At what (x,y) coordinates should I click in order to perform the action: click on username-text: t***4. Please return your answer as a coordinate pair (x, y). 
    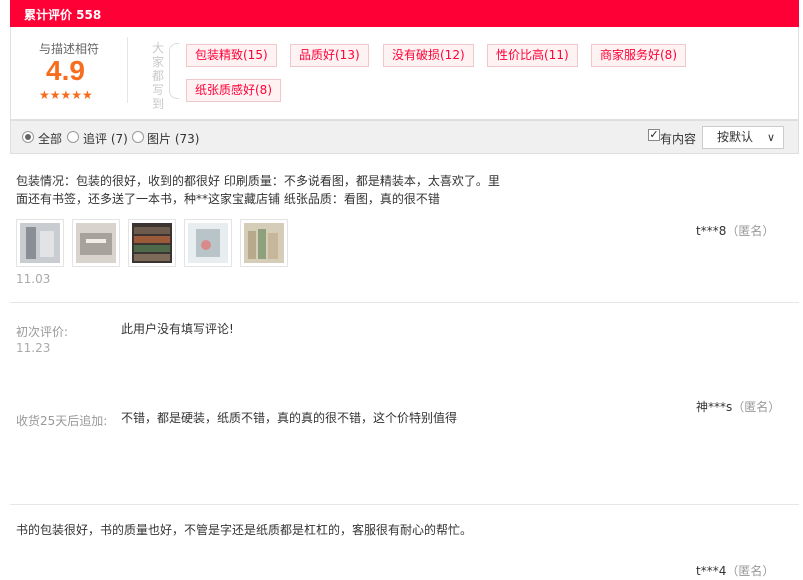
    Looking at the image, I should click on (711, 571).